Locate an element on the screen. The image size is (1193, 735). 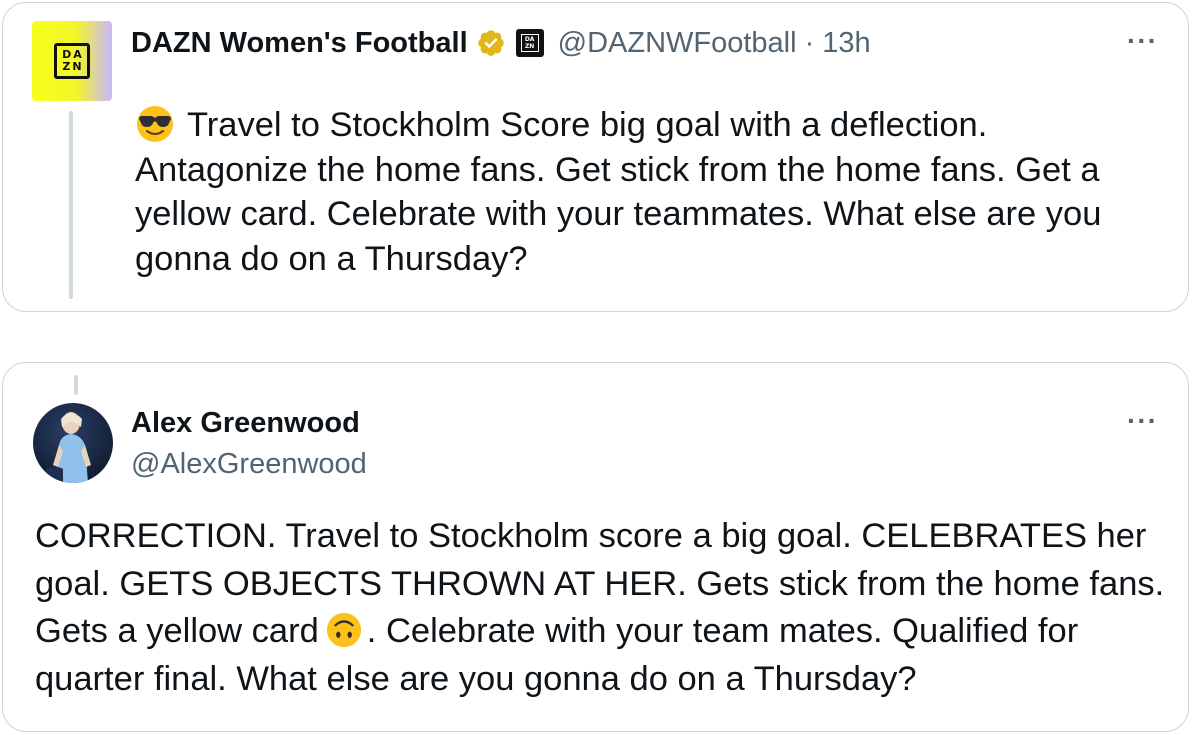
tweet-header: Alex Greenwood @AlexGreenwood is located at coordinates (249, 444).